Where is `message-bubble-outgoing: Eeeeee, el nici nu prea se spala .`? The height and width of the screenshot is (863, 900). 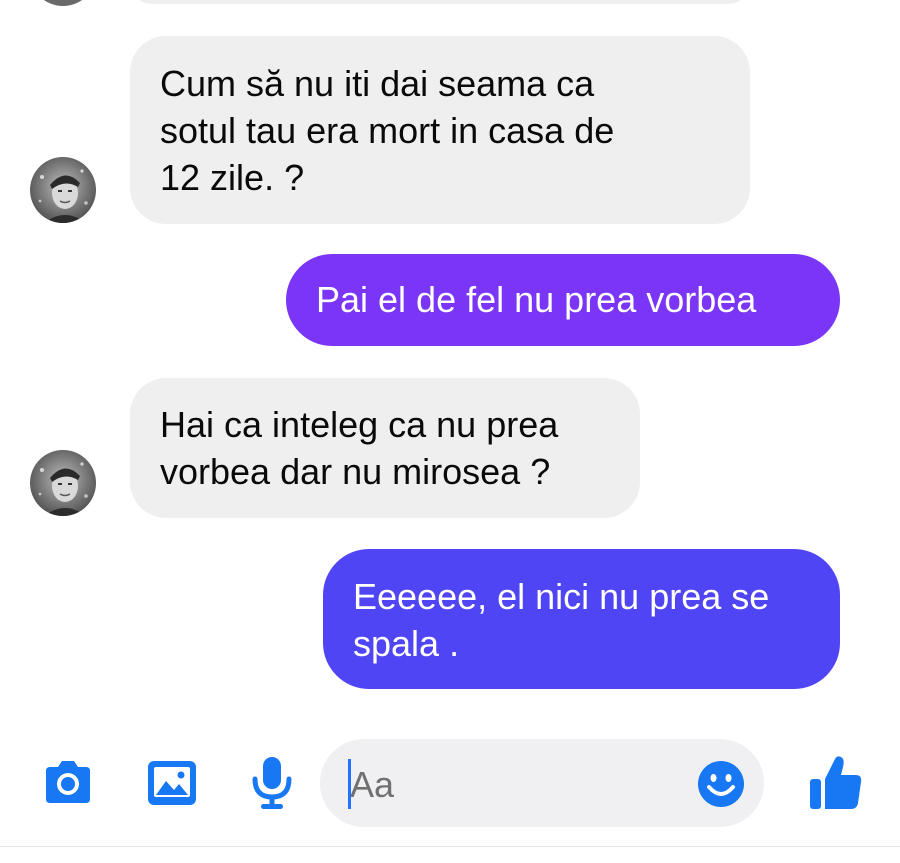
message-bubble-outgoing: Eeeeee, el nici nu prea se spala . is located at coordinates (581, 619).